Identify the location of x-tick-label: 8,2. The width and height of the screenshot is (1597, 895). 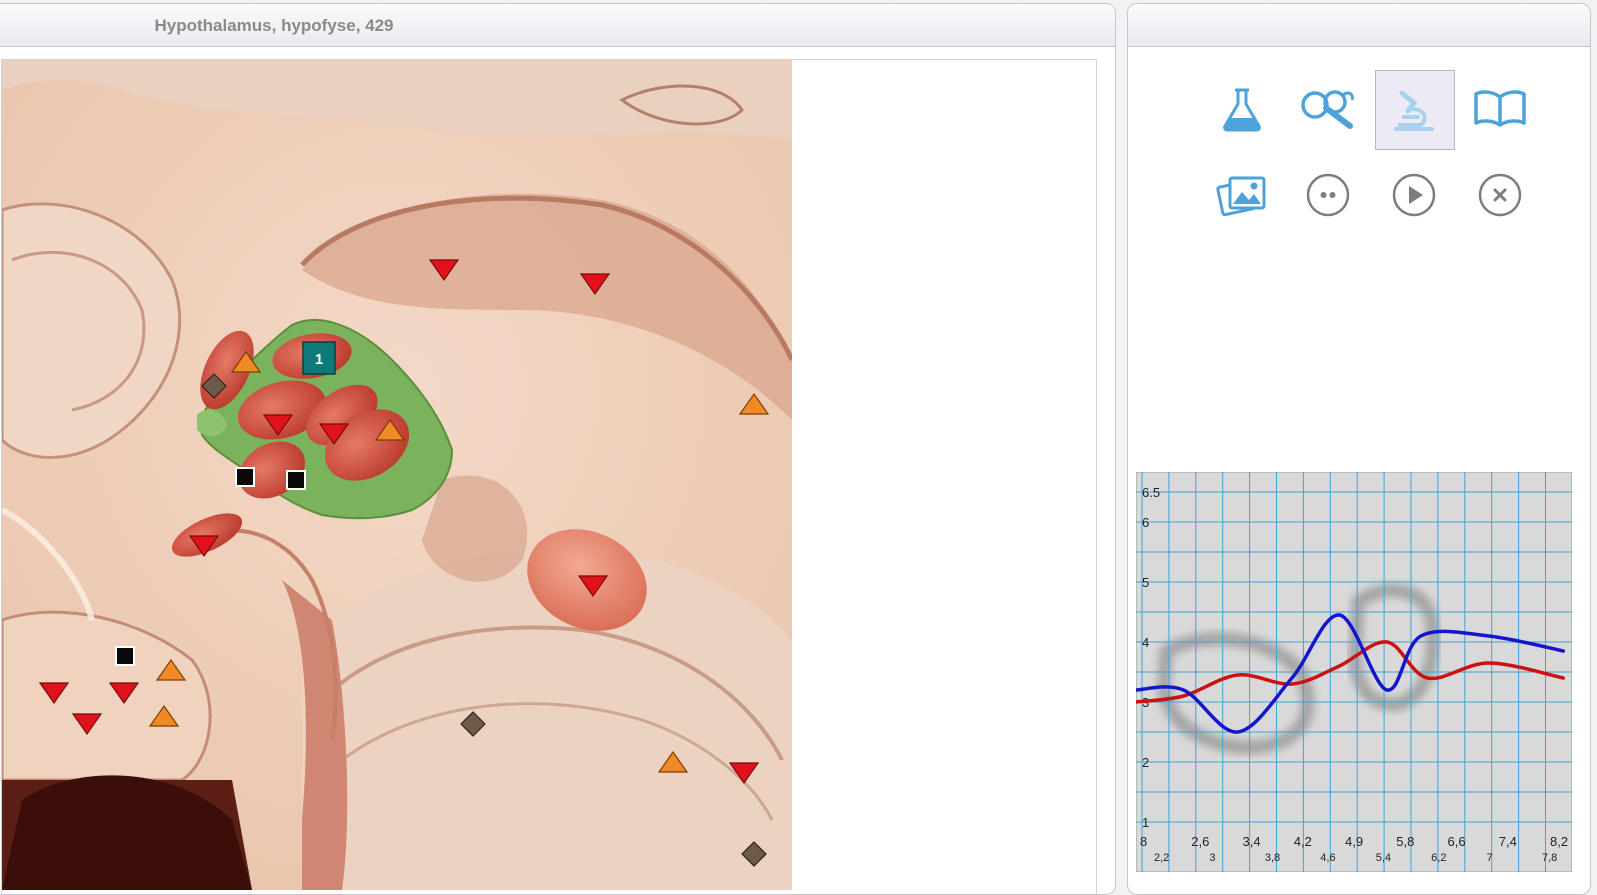
(1559, 841).